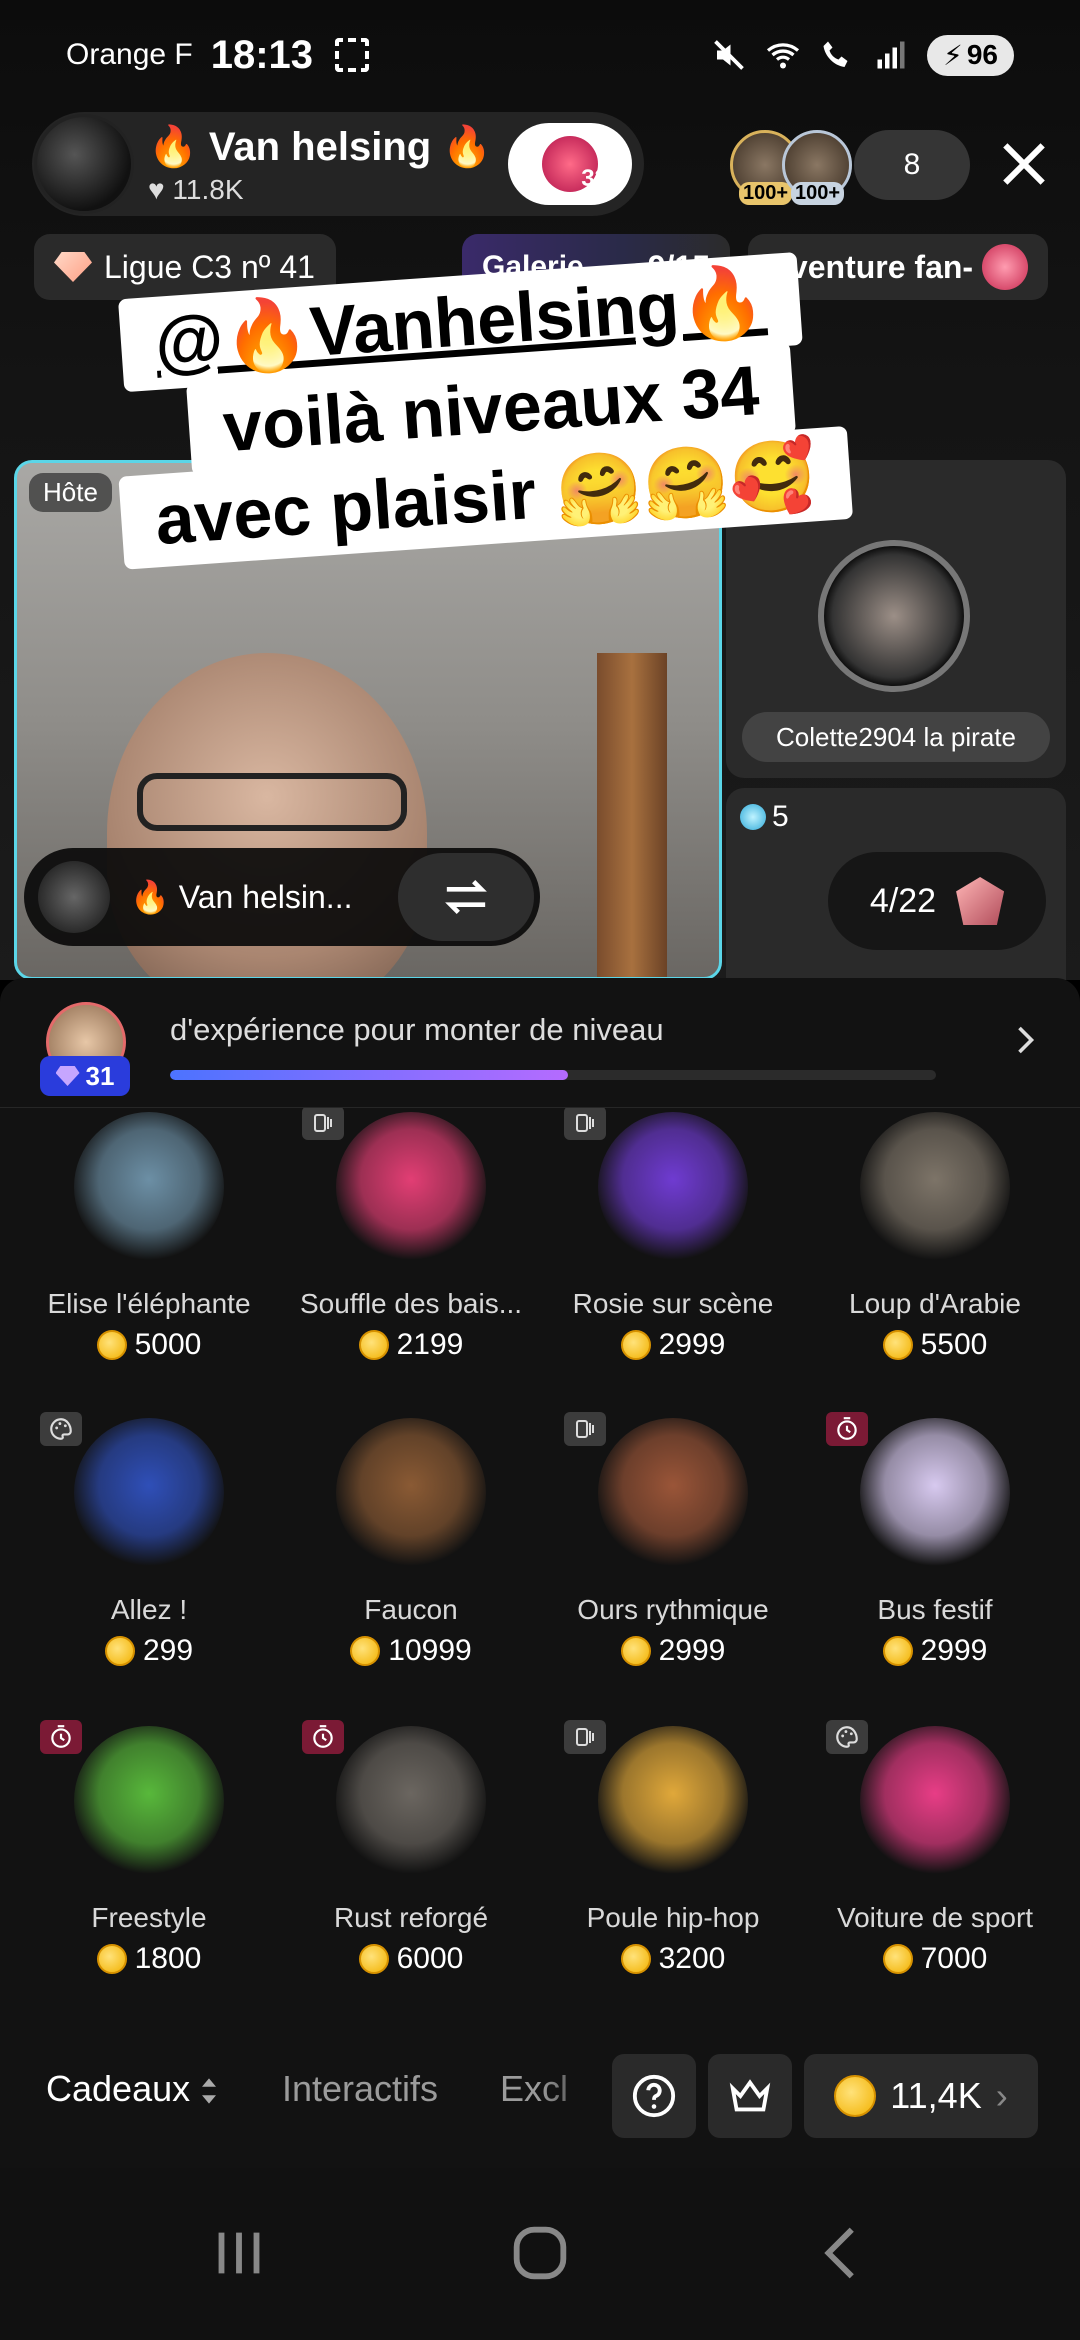  Describe the element at coordinates (954, 1958) in the screenshot. I see `gift-price-value: 7000` at that location.